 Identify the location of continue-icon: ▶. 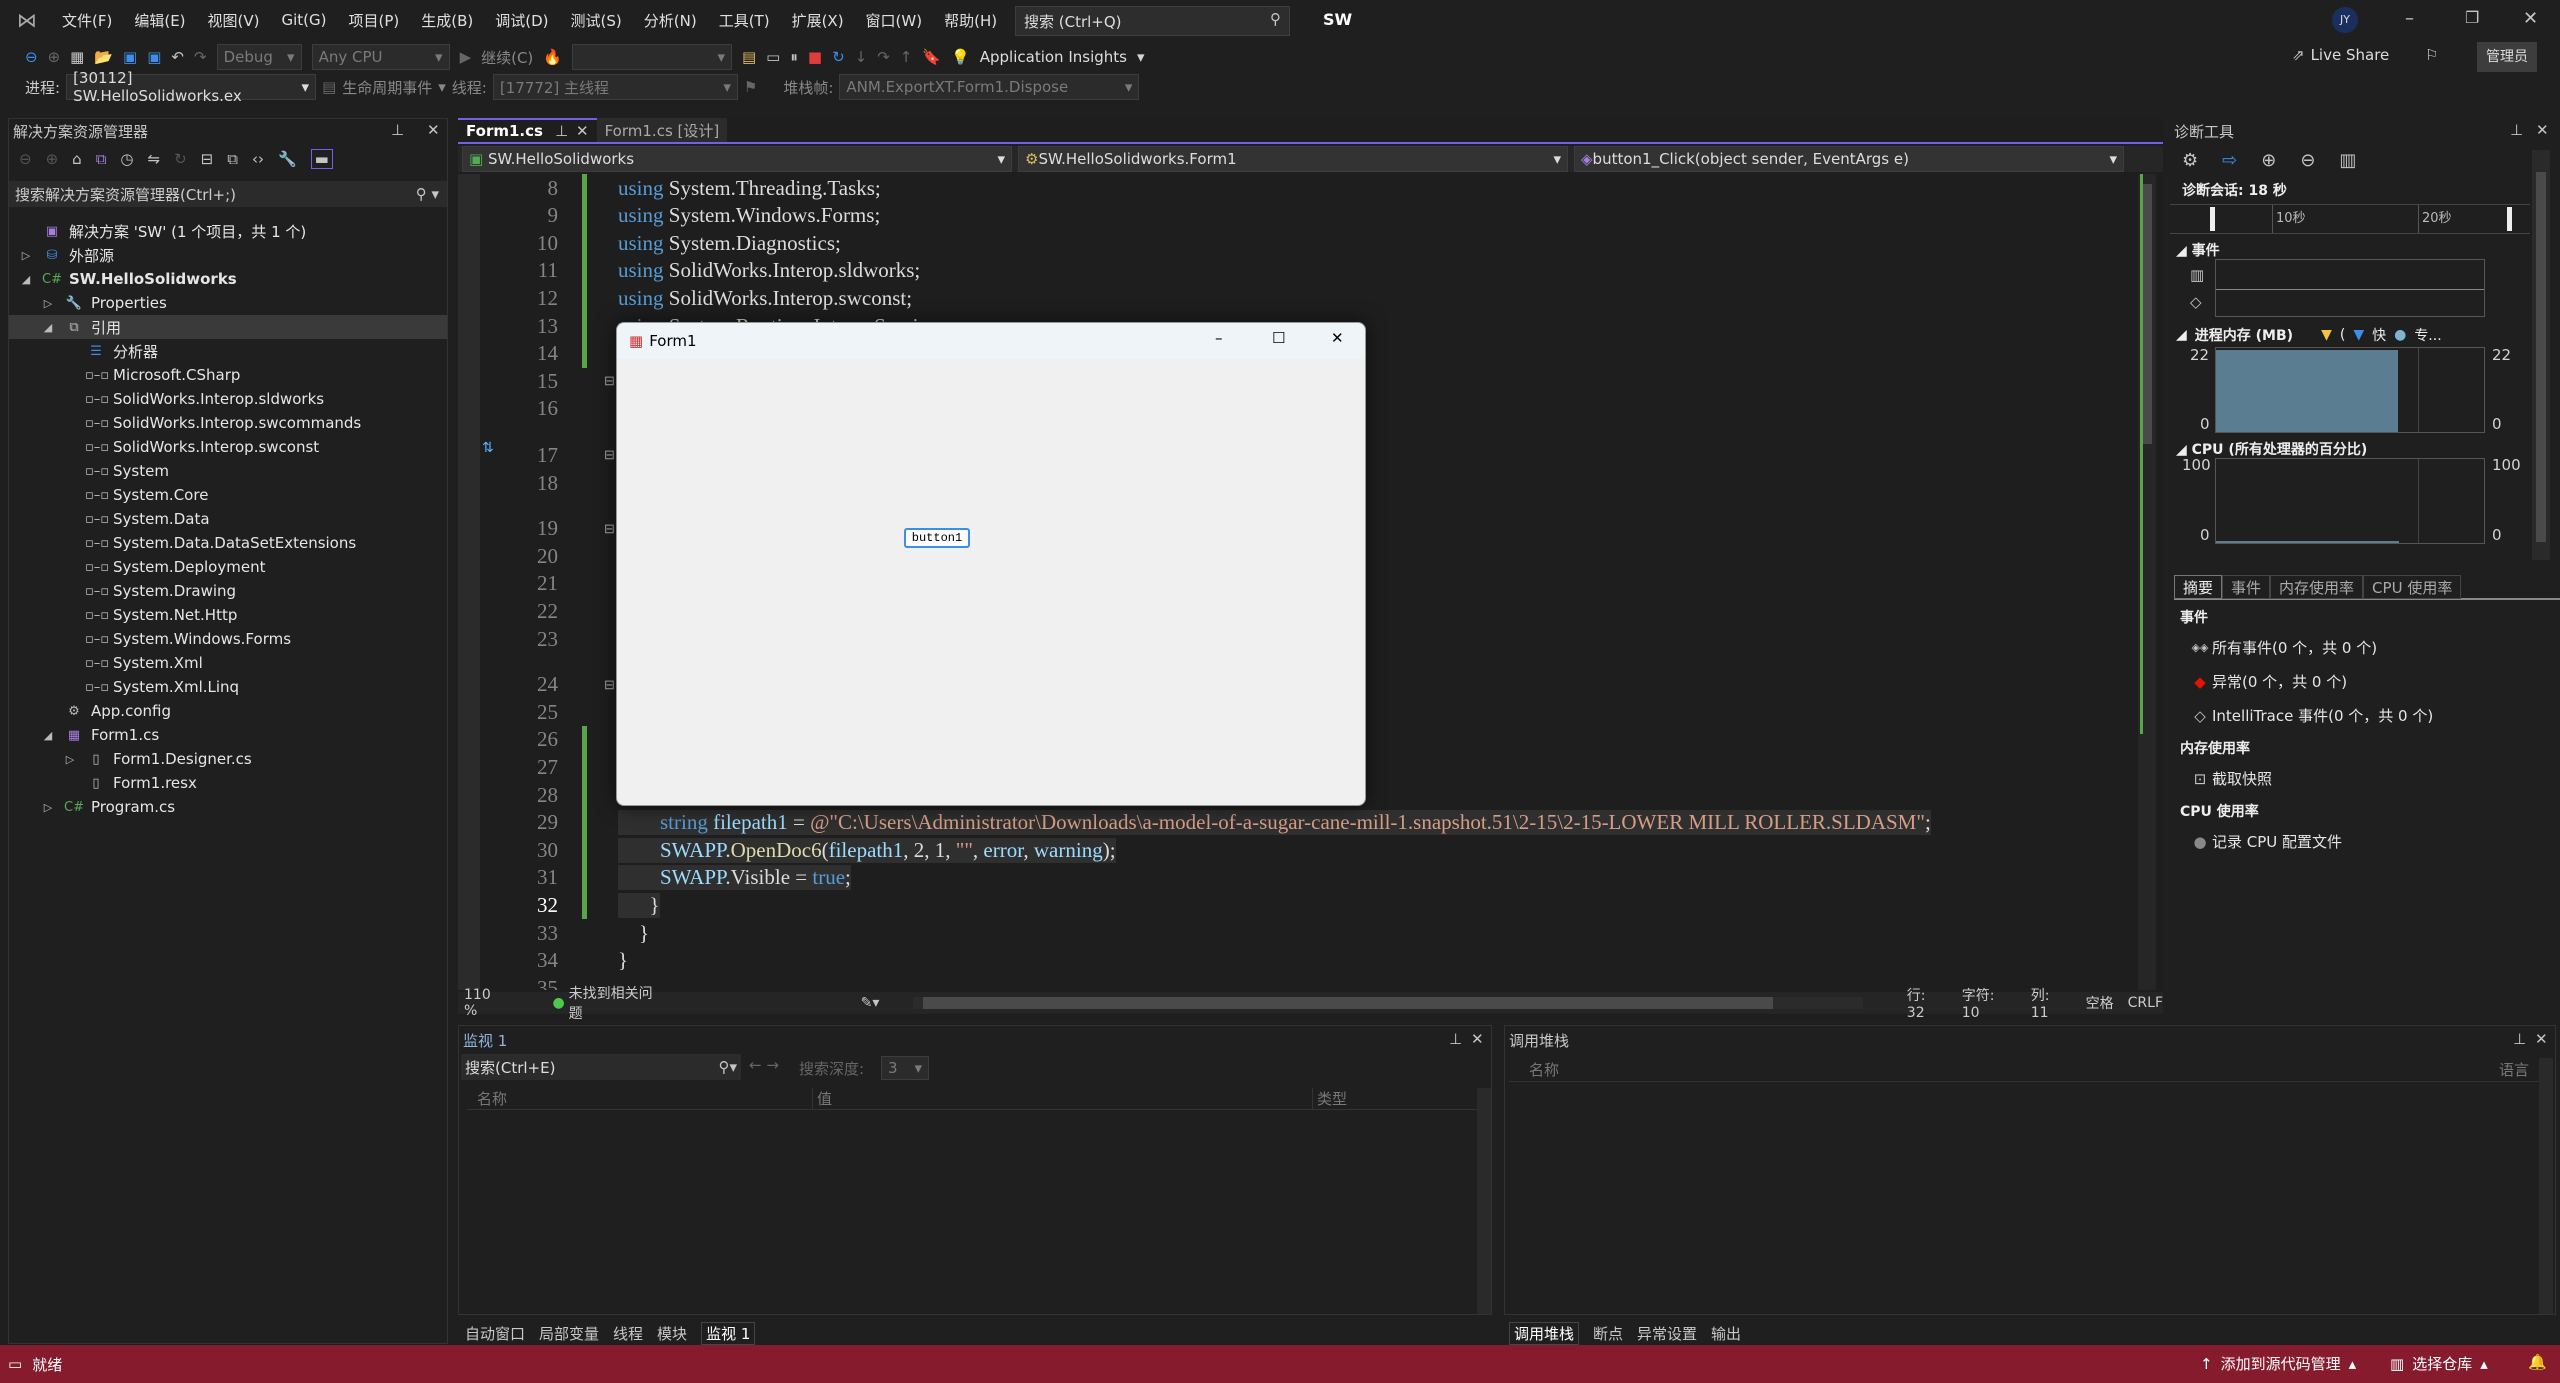
(466, 57).